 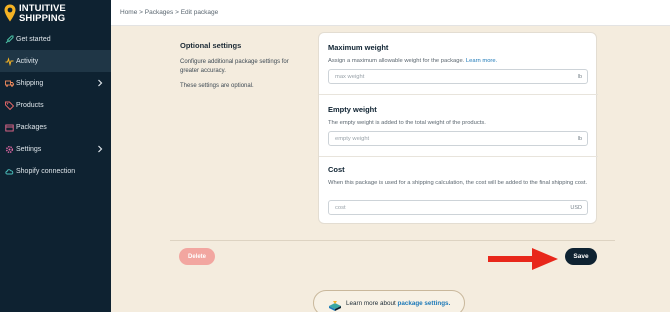 I want to click on empty-weight-title: Empty weight, so click(x=352, y=109).